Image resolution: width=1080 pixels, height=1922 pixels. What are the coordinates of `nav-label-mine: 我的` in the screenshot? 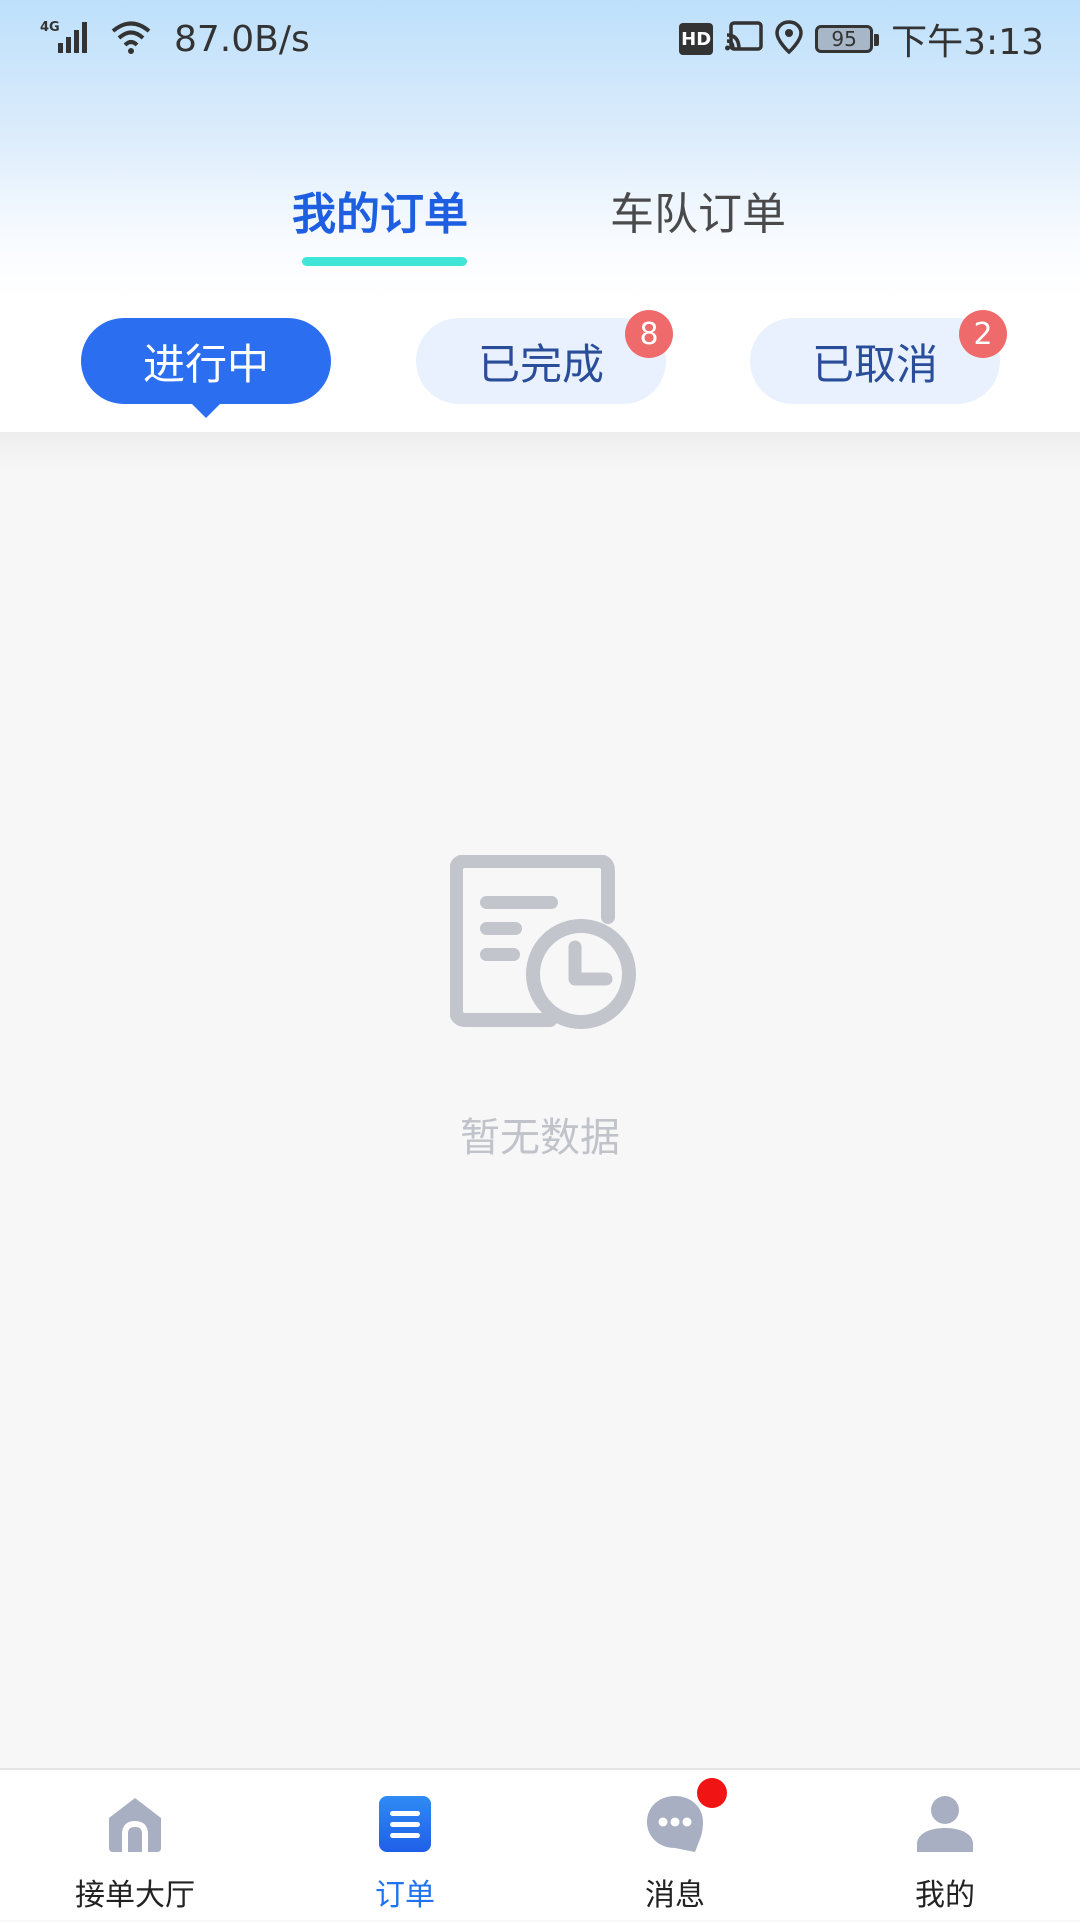 It's located at (945, 1895).